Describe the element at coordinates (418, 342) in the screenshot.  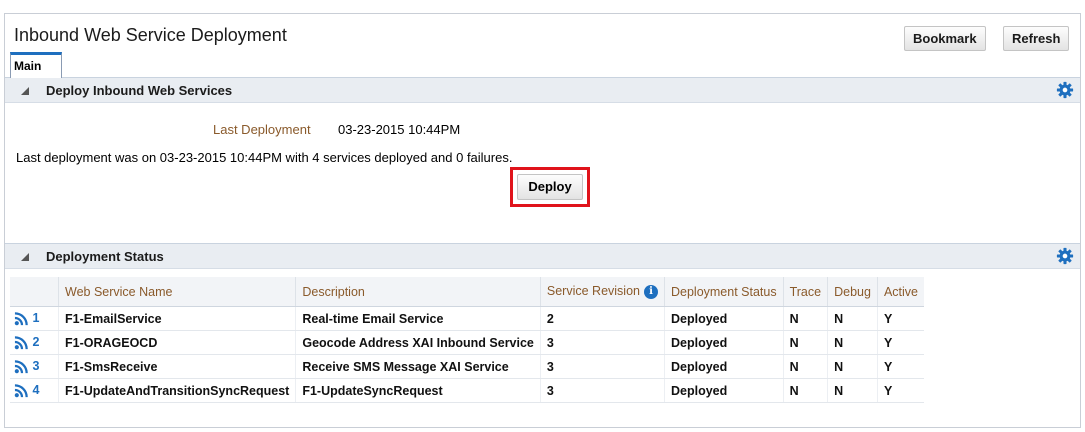
I see `description-cell: Geocode Address XAI Inbound Service` at that location.